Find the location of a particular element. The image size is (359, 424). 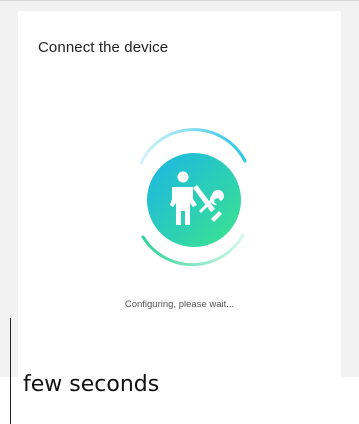

caption-text: few seconds is located at coordinates (91, 384).